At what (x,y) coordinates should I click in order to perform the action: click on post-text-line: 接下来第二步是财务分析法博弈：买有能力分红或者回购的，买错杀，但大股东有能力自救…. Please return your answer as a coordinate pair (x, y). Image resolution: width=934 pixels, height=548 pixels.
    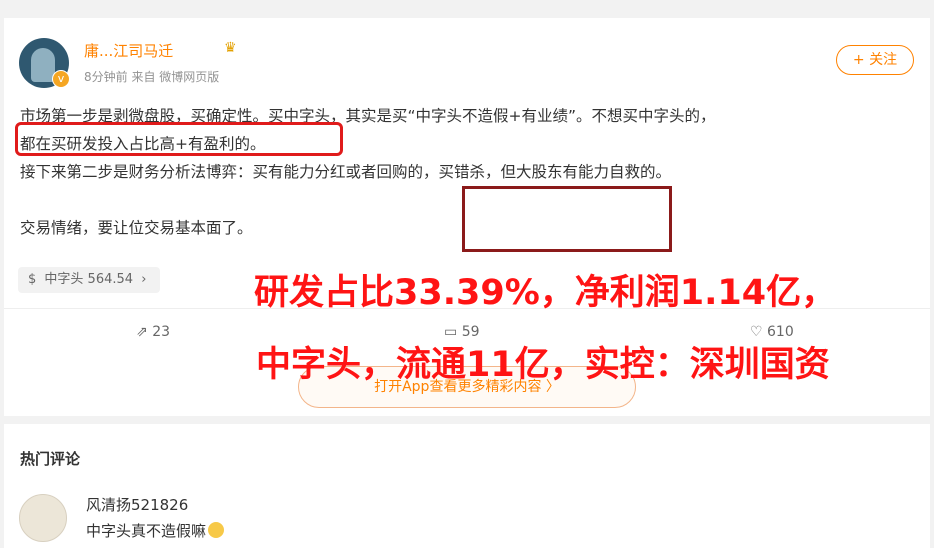
    Looking at the image, I should click on (346, 172).